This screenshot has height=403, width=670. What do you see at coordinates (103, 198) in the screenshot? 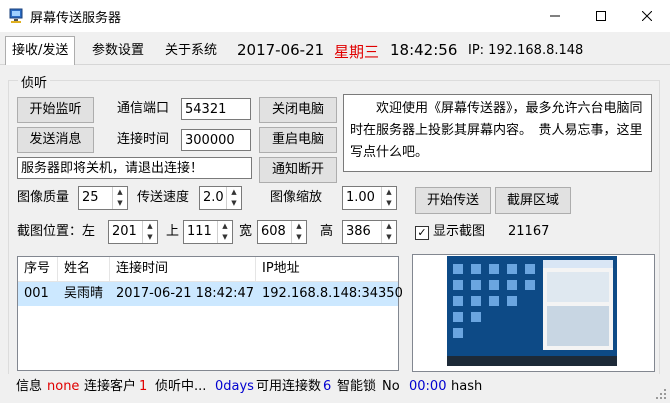
I see `quality-spinner: 25 ▲ ▼` at bounding box center [103, 198].